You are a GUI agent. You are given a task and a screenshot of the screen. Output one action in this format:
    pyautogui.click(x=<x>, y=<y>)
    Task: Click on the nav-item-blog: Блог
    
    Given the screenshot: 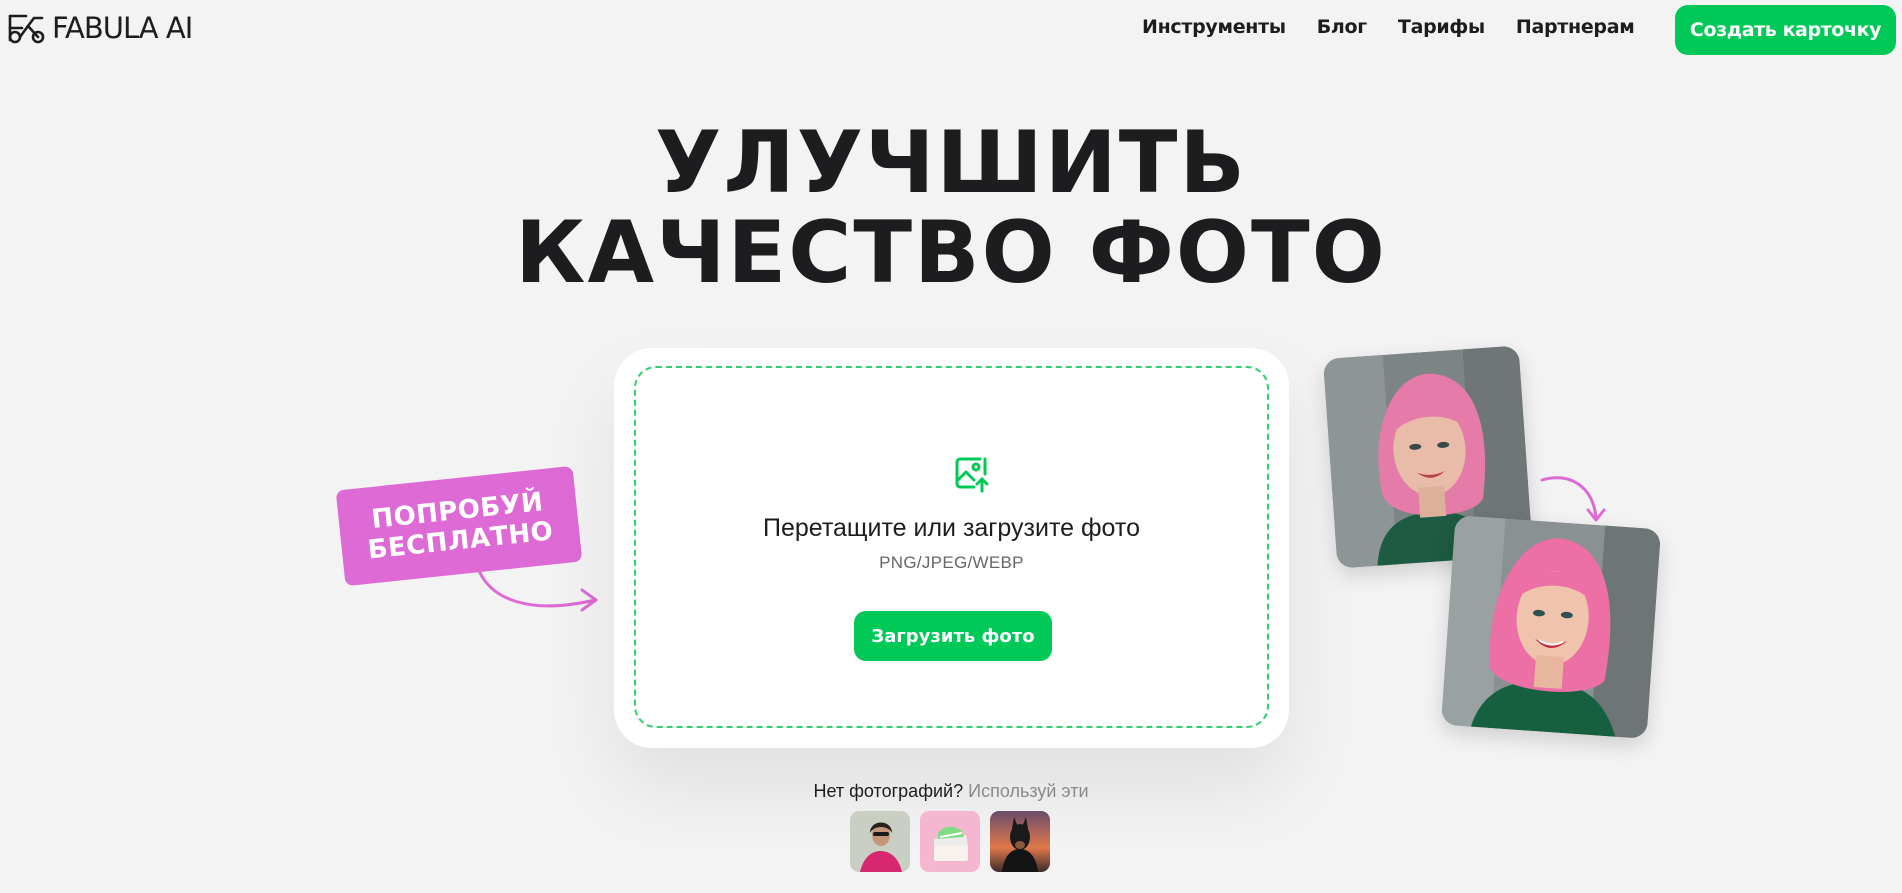 What is the action you would take?
    pyautogui.click(x=1342, y=27)
    